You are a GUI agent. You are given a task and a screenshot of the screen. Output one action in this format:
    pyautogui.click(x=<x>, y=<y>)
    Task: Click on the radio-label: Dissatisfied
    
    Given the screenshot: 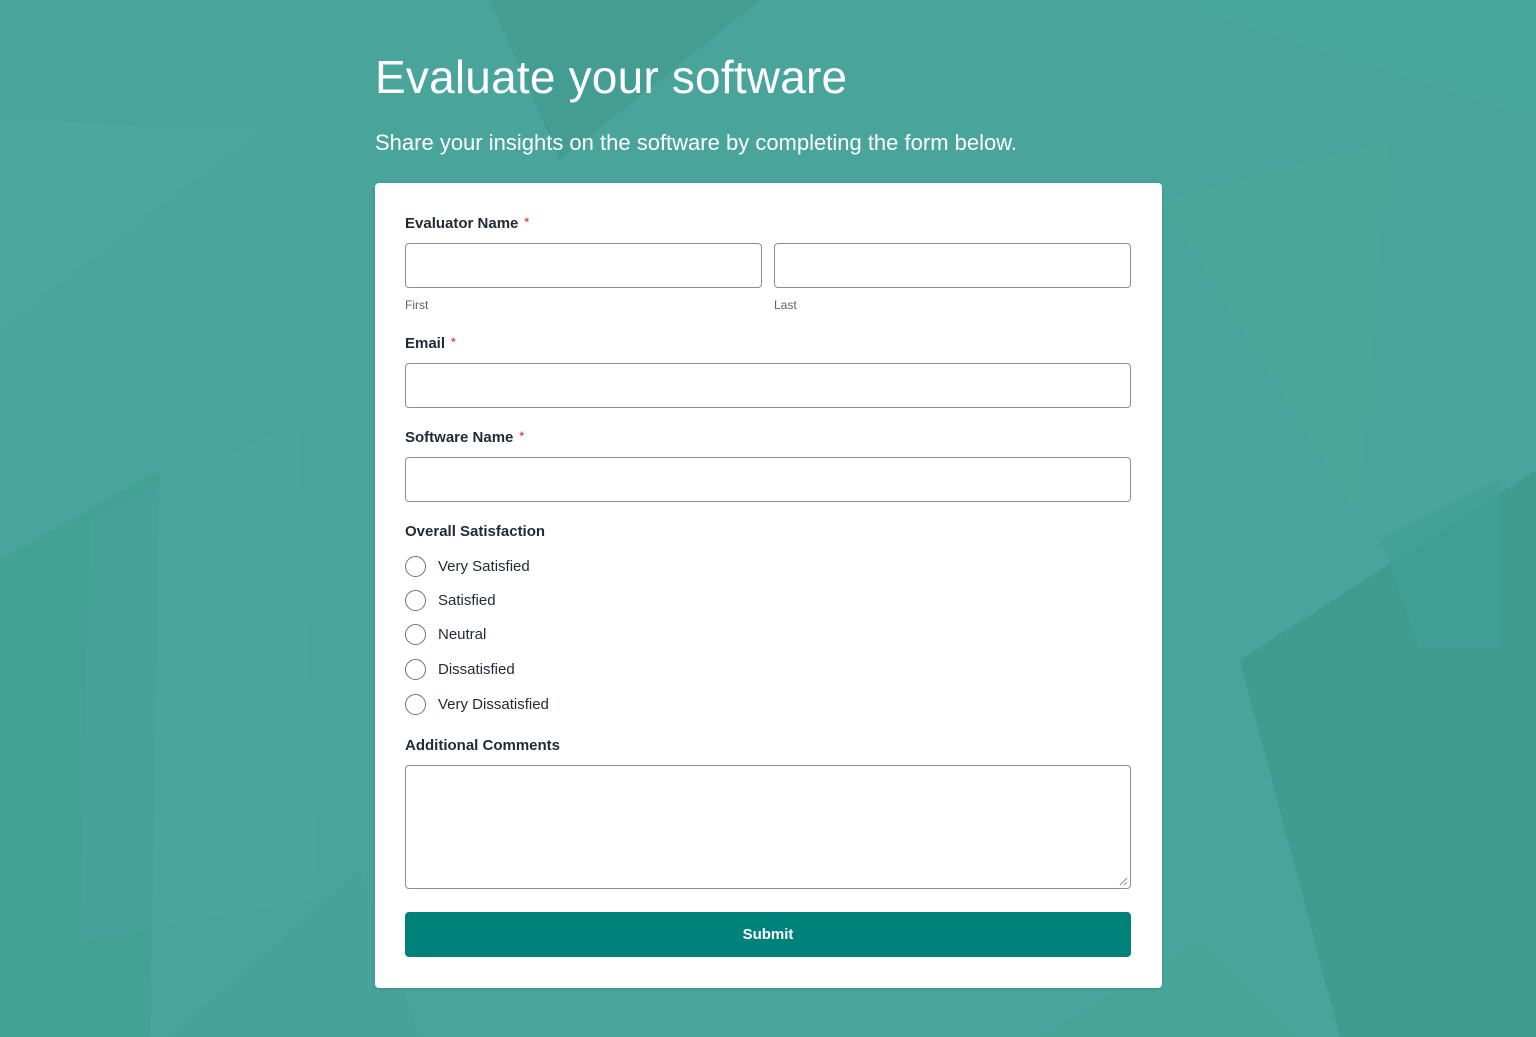 What is the action you would take?
    pyautogui.click(x=476, y=669)
    